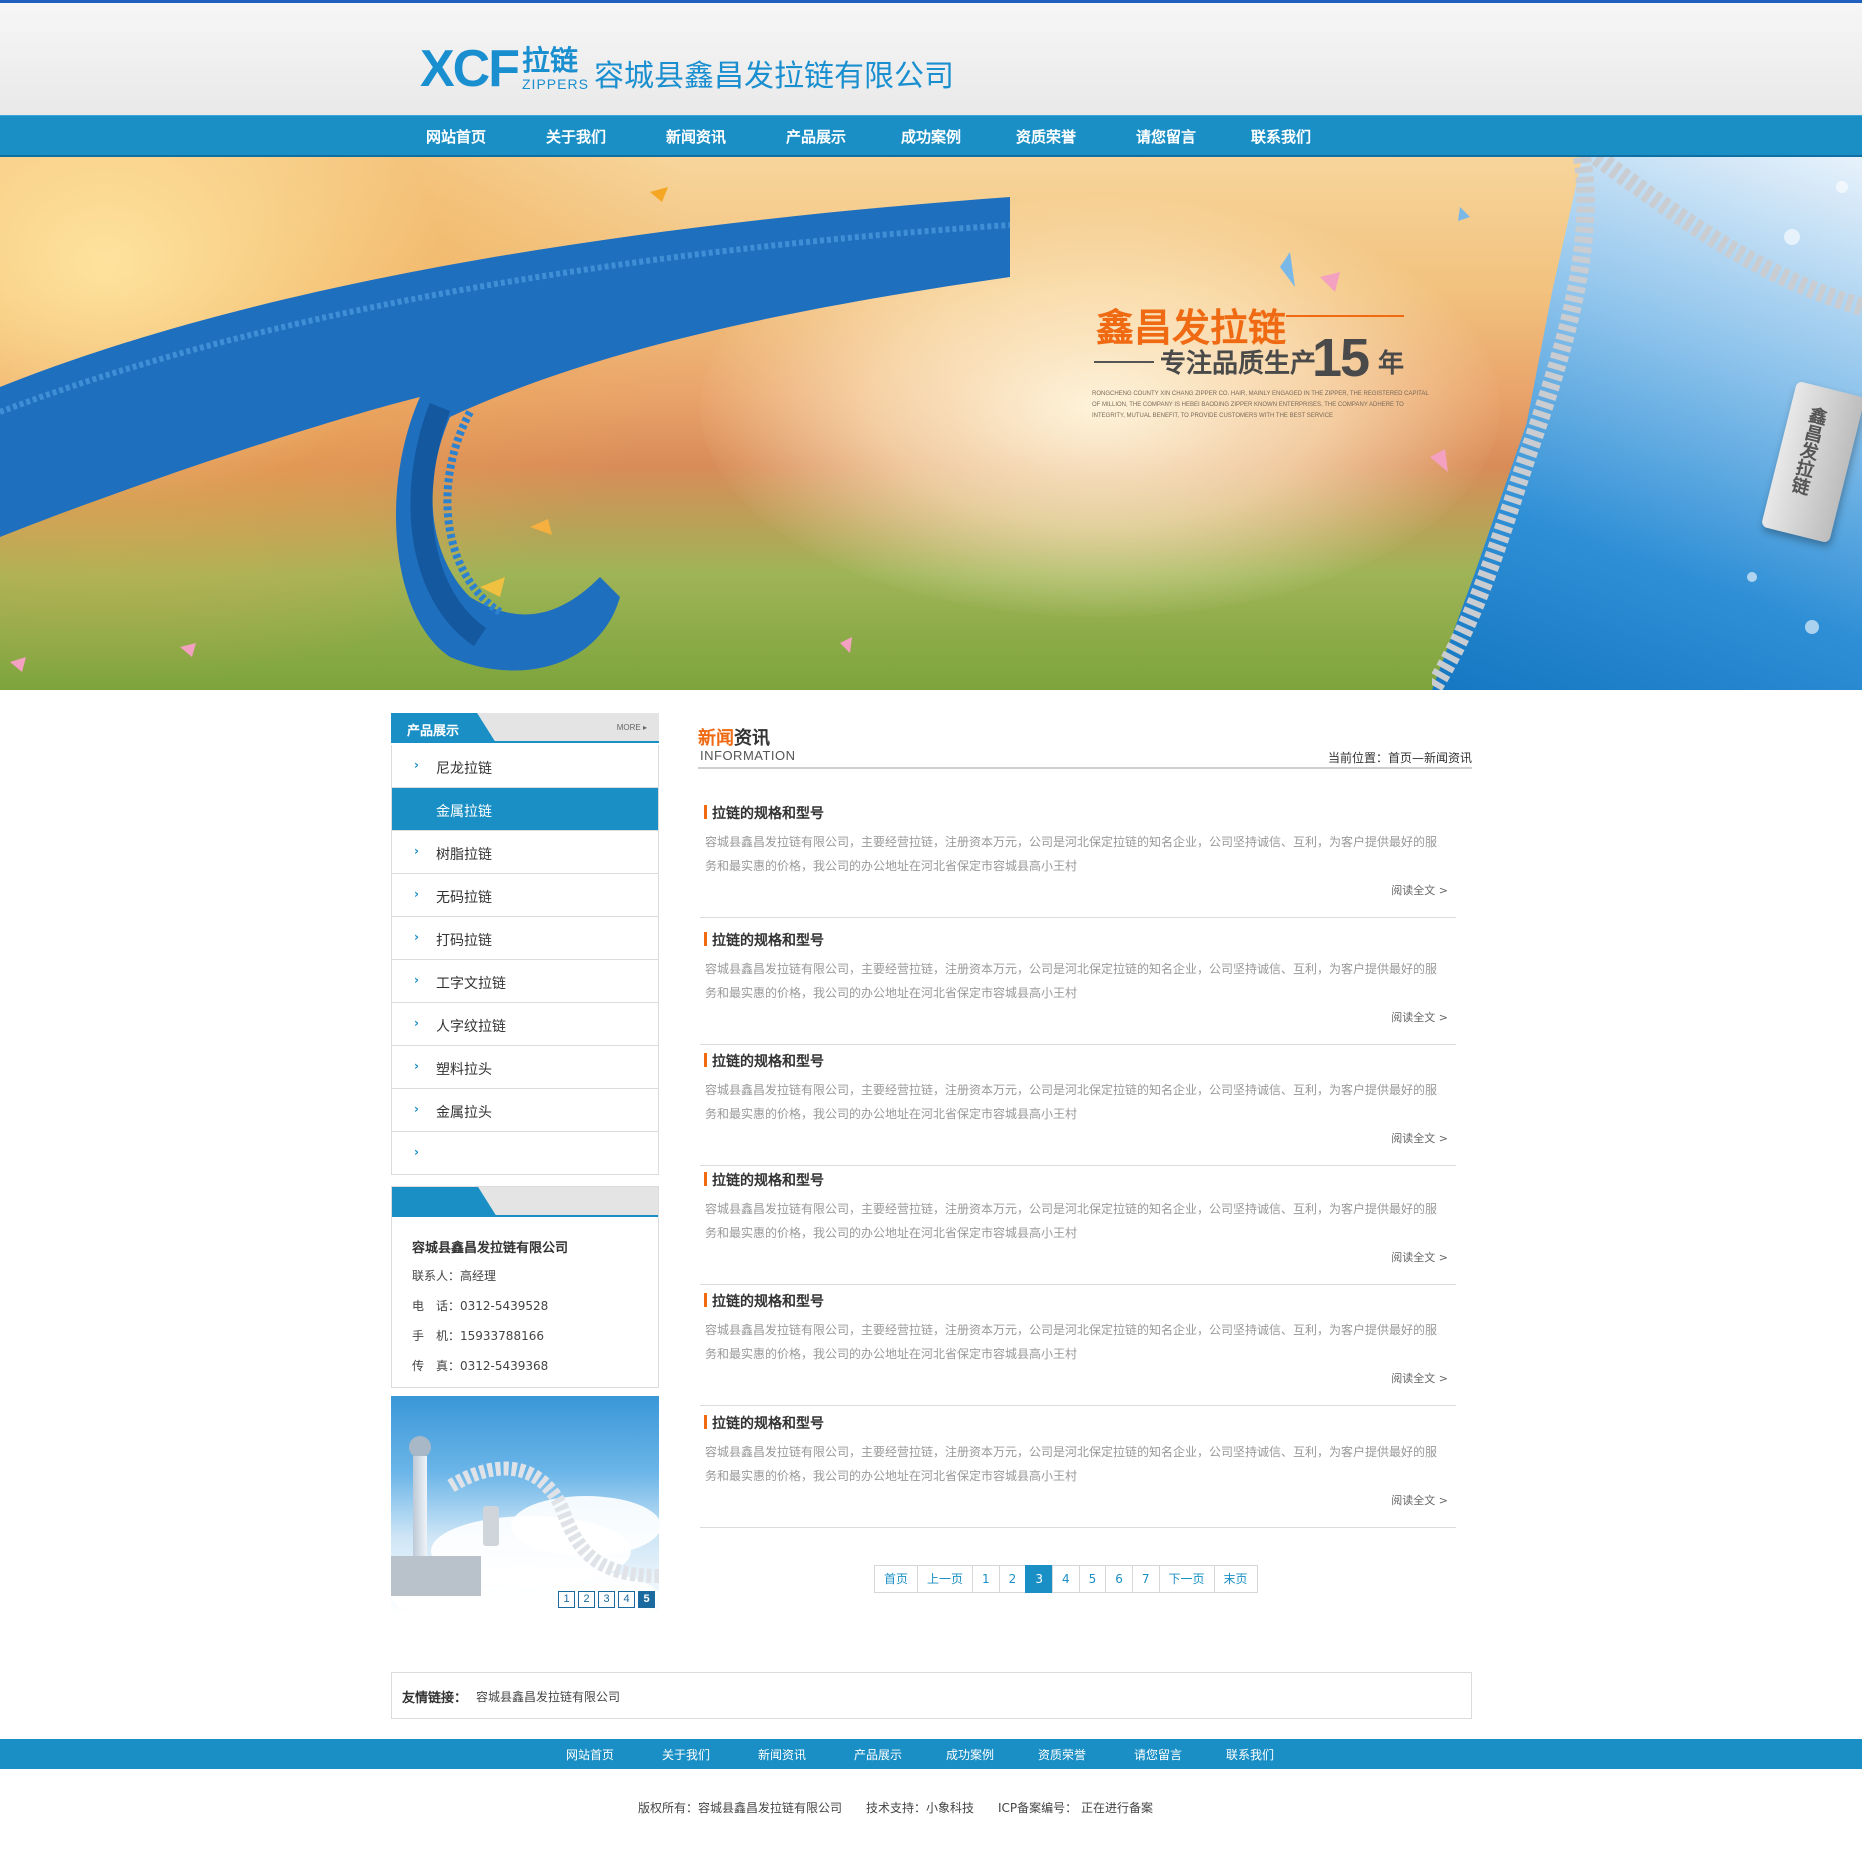 Image resolution: width=1862 pixels, height=1861 pixels. What do you see at coordinates (774, 76) in the screenshot?
I see `company-name: 容城县鑫昌发拉链有限公司` at bounding box center [774, 76].